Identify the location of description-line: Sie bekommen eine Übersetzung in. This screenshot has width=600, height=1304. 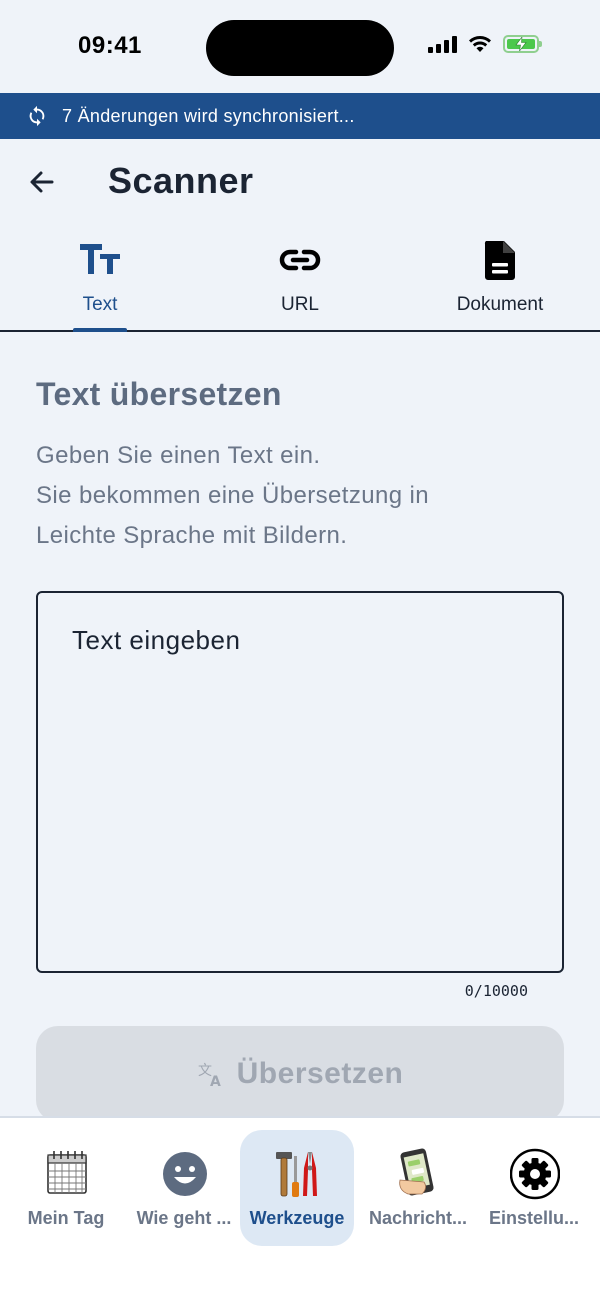
(233, 495).